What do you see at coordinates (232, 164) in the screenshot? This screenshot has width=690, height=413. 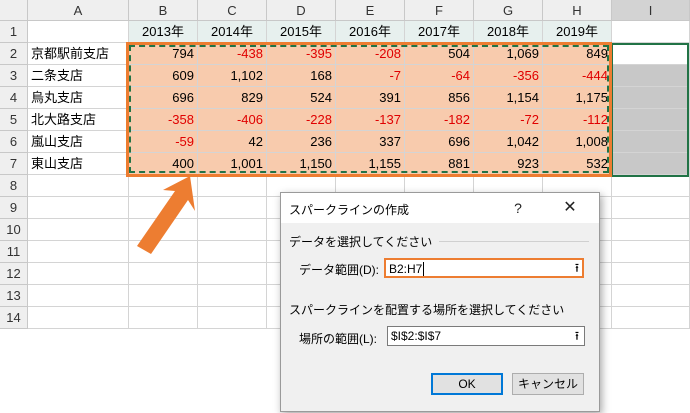 I see `data-cell: 1,001` at bounding box center [232, 164].